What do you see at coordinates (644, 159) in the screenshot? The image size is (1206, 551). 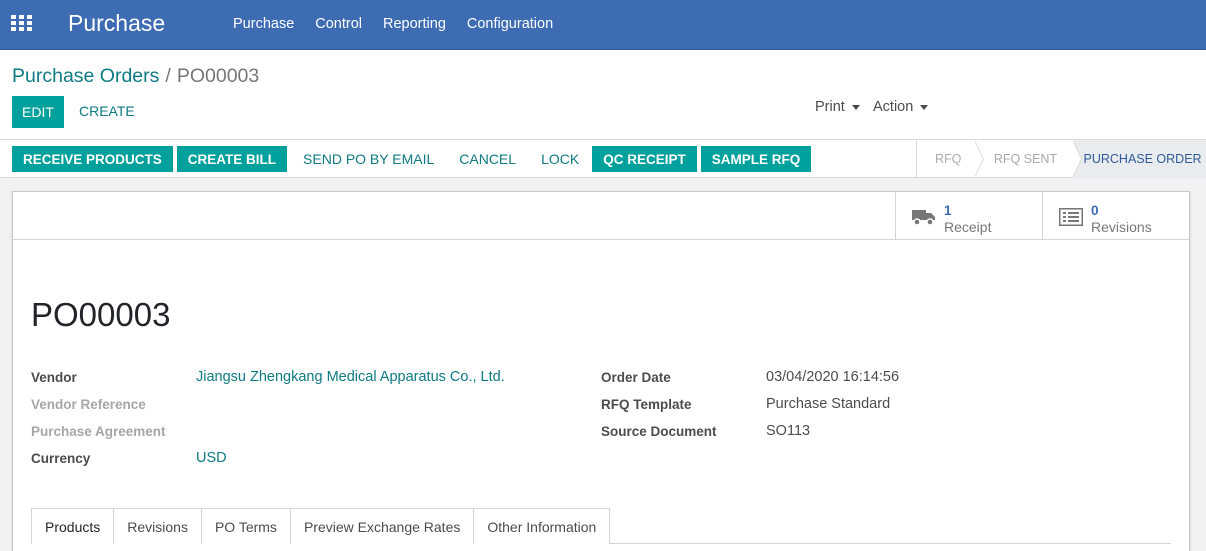 I see `qc-receipt-button: QC RECEIPT` at bounding box center [644, 159].